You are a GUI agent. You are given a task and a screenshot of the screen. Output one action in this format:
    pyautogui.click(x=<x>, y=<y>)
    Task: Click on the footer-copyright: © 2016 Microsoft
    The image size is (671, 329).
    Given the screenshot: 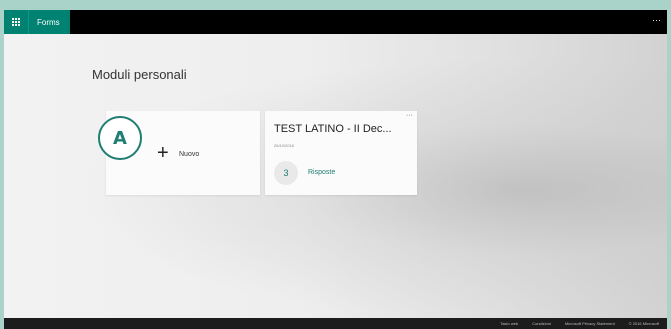 What is the action you would take?
    pyautogui.click(x=643, y=323)
    